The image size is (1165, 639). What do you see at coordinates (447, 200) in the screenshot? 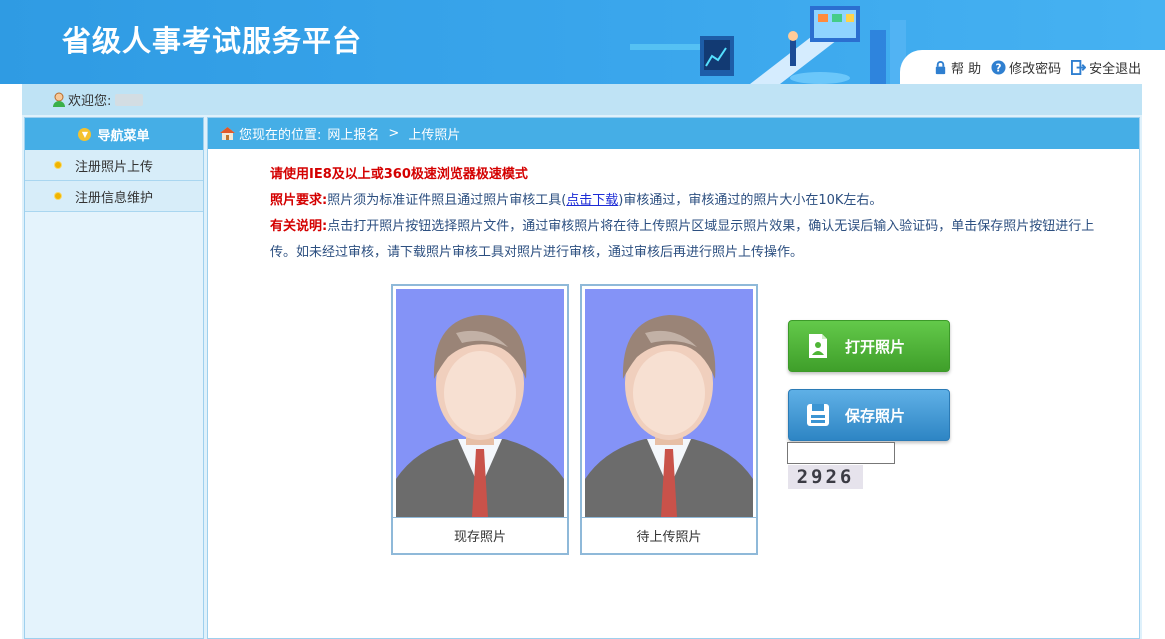
I see `requirement-text: 照片须为标准证件照且通过照片审核工具(` at bounding box center [447, 200].